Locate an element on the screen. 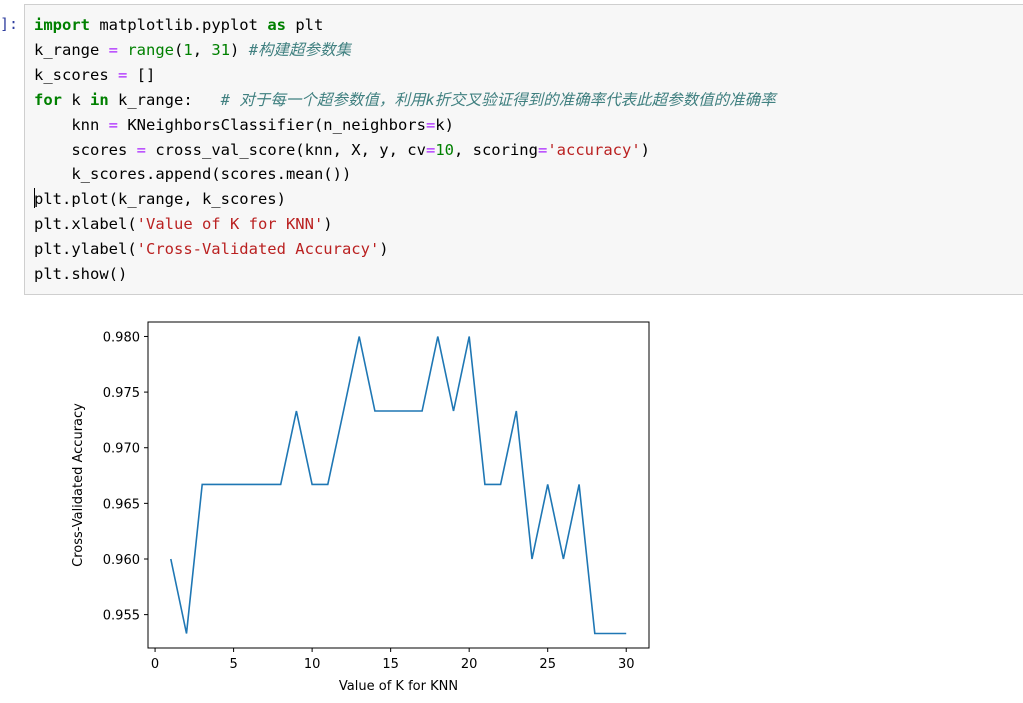 This screenshot has width=1023, height=703. code-token: 'accuracy' is located at coordinates (594, 149).